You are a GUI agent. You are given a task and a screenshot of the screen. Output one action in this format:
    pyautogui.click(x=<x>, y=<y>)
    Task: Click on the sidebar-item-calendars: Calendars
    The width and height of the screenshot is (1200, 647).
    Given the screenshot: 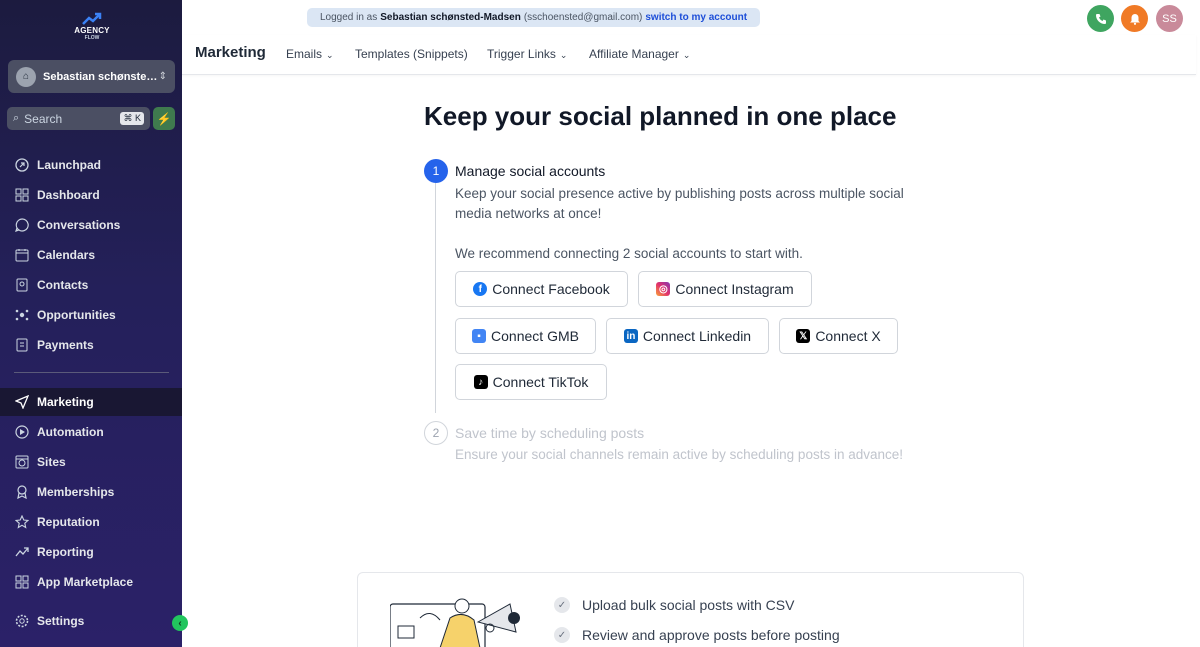 What is the action you would take?
    pyautogui.click(x=91, y=255)
    